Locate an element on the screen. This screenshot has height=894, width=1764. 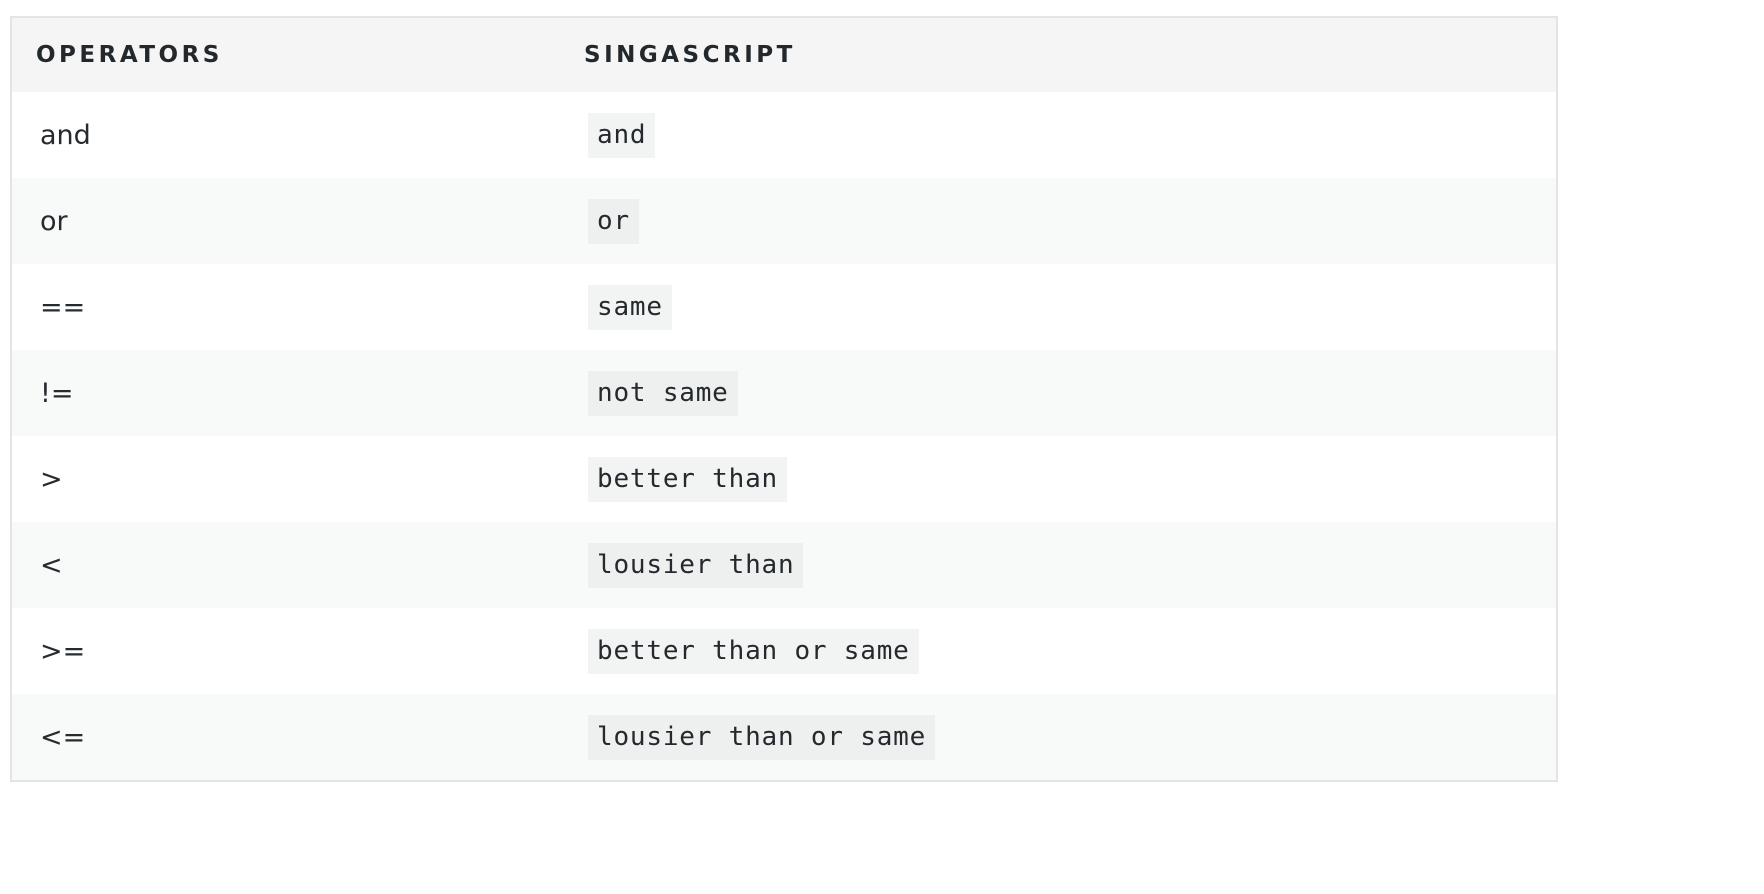
singascript-cell: not same is located at coordinates (1058, 393).